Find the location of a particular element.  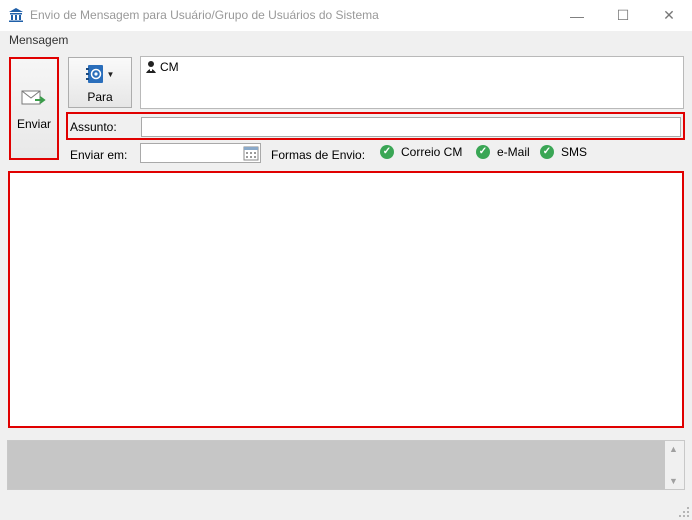

status-bar is located at coordinates (346, 511).